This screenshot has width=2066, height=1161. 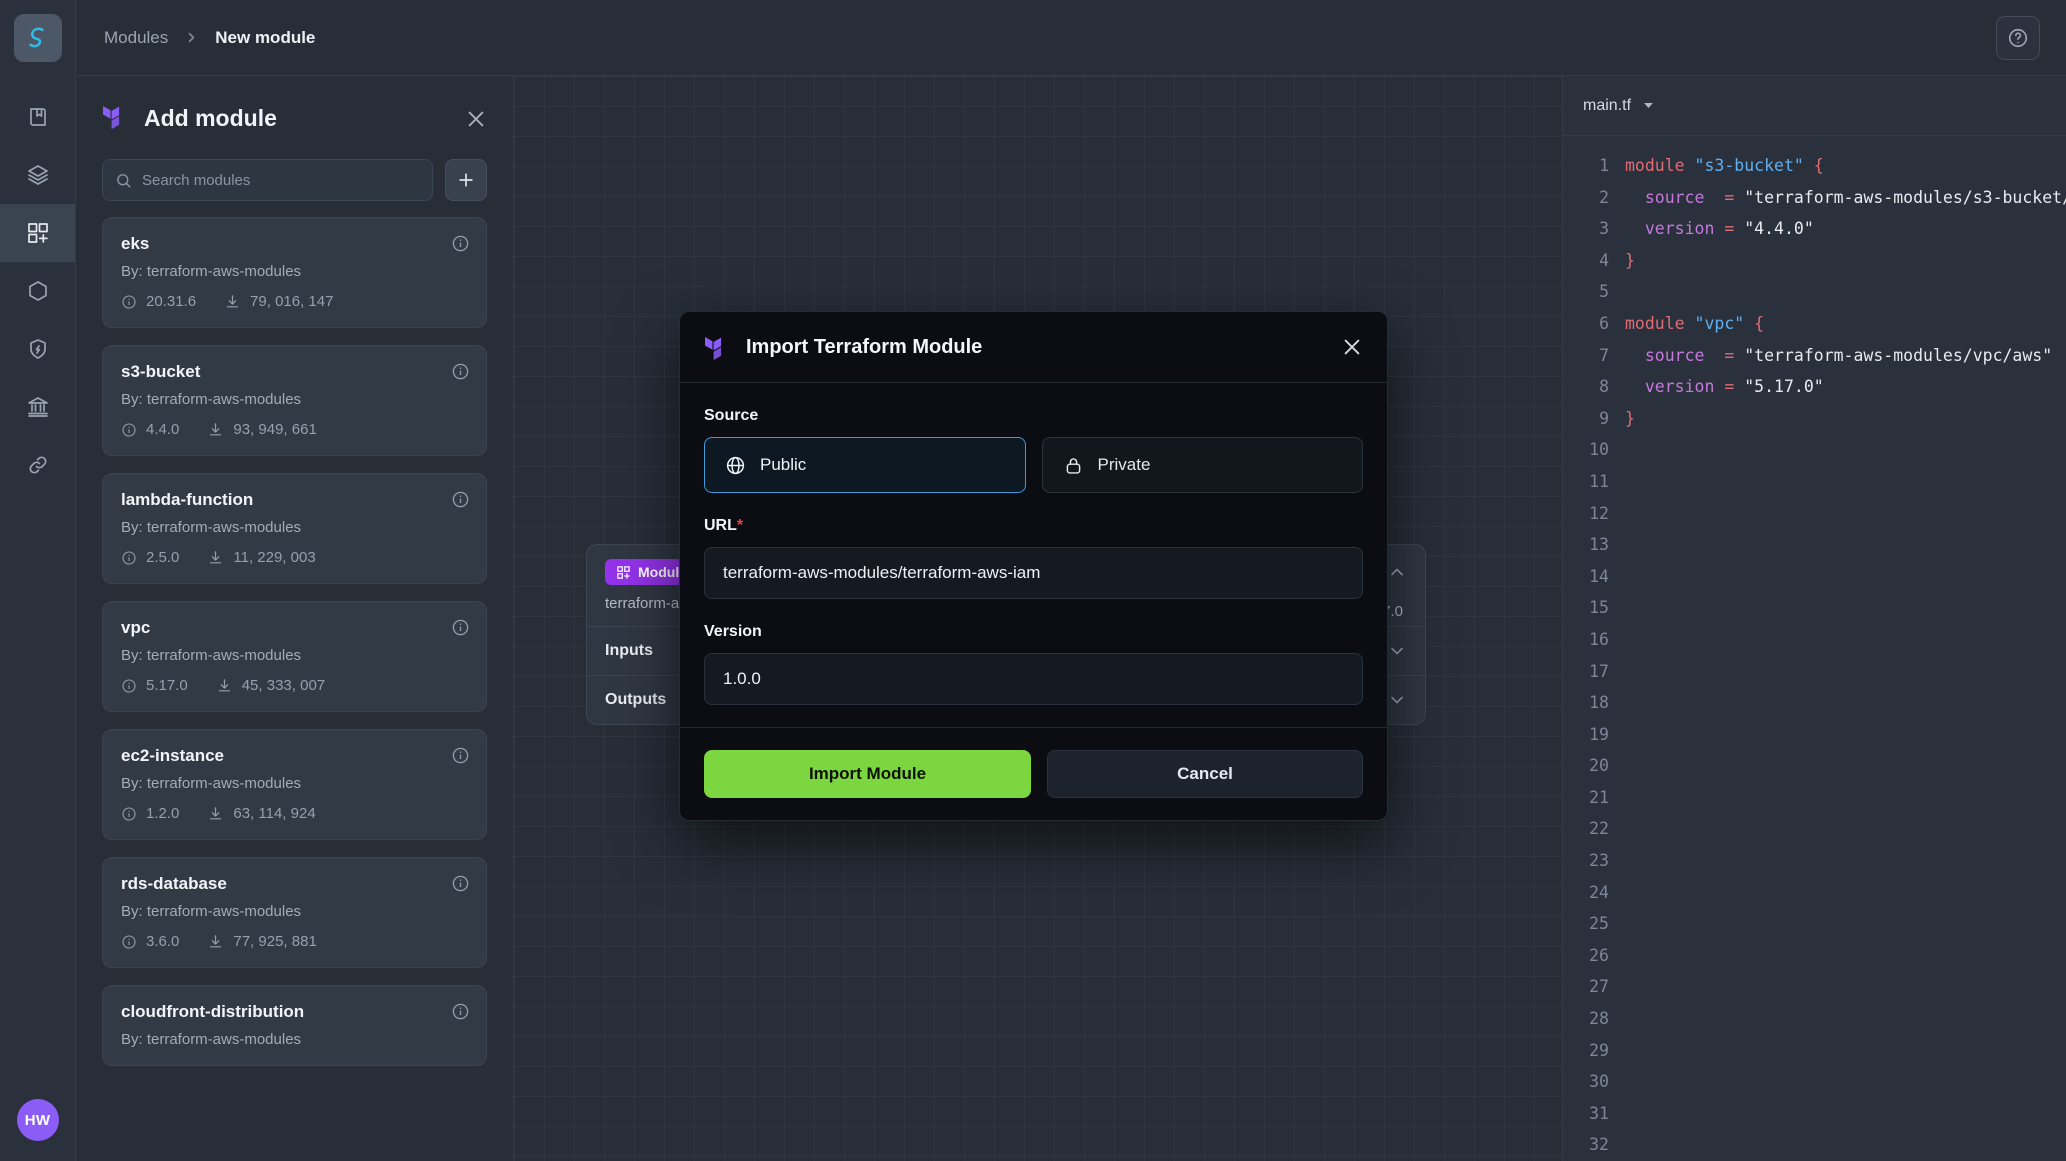 I want to click on question-circle-icon, so click(x=2018, y=37).